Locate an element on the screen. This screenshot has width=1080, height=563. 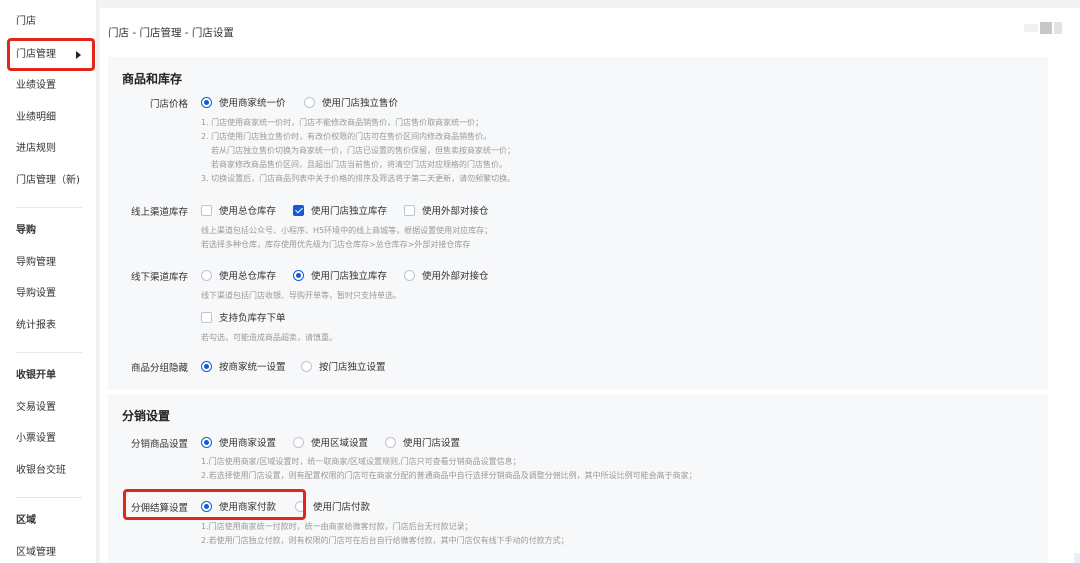
sidebar-divider is located at coordinates (49, 497).